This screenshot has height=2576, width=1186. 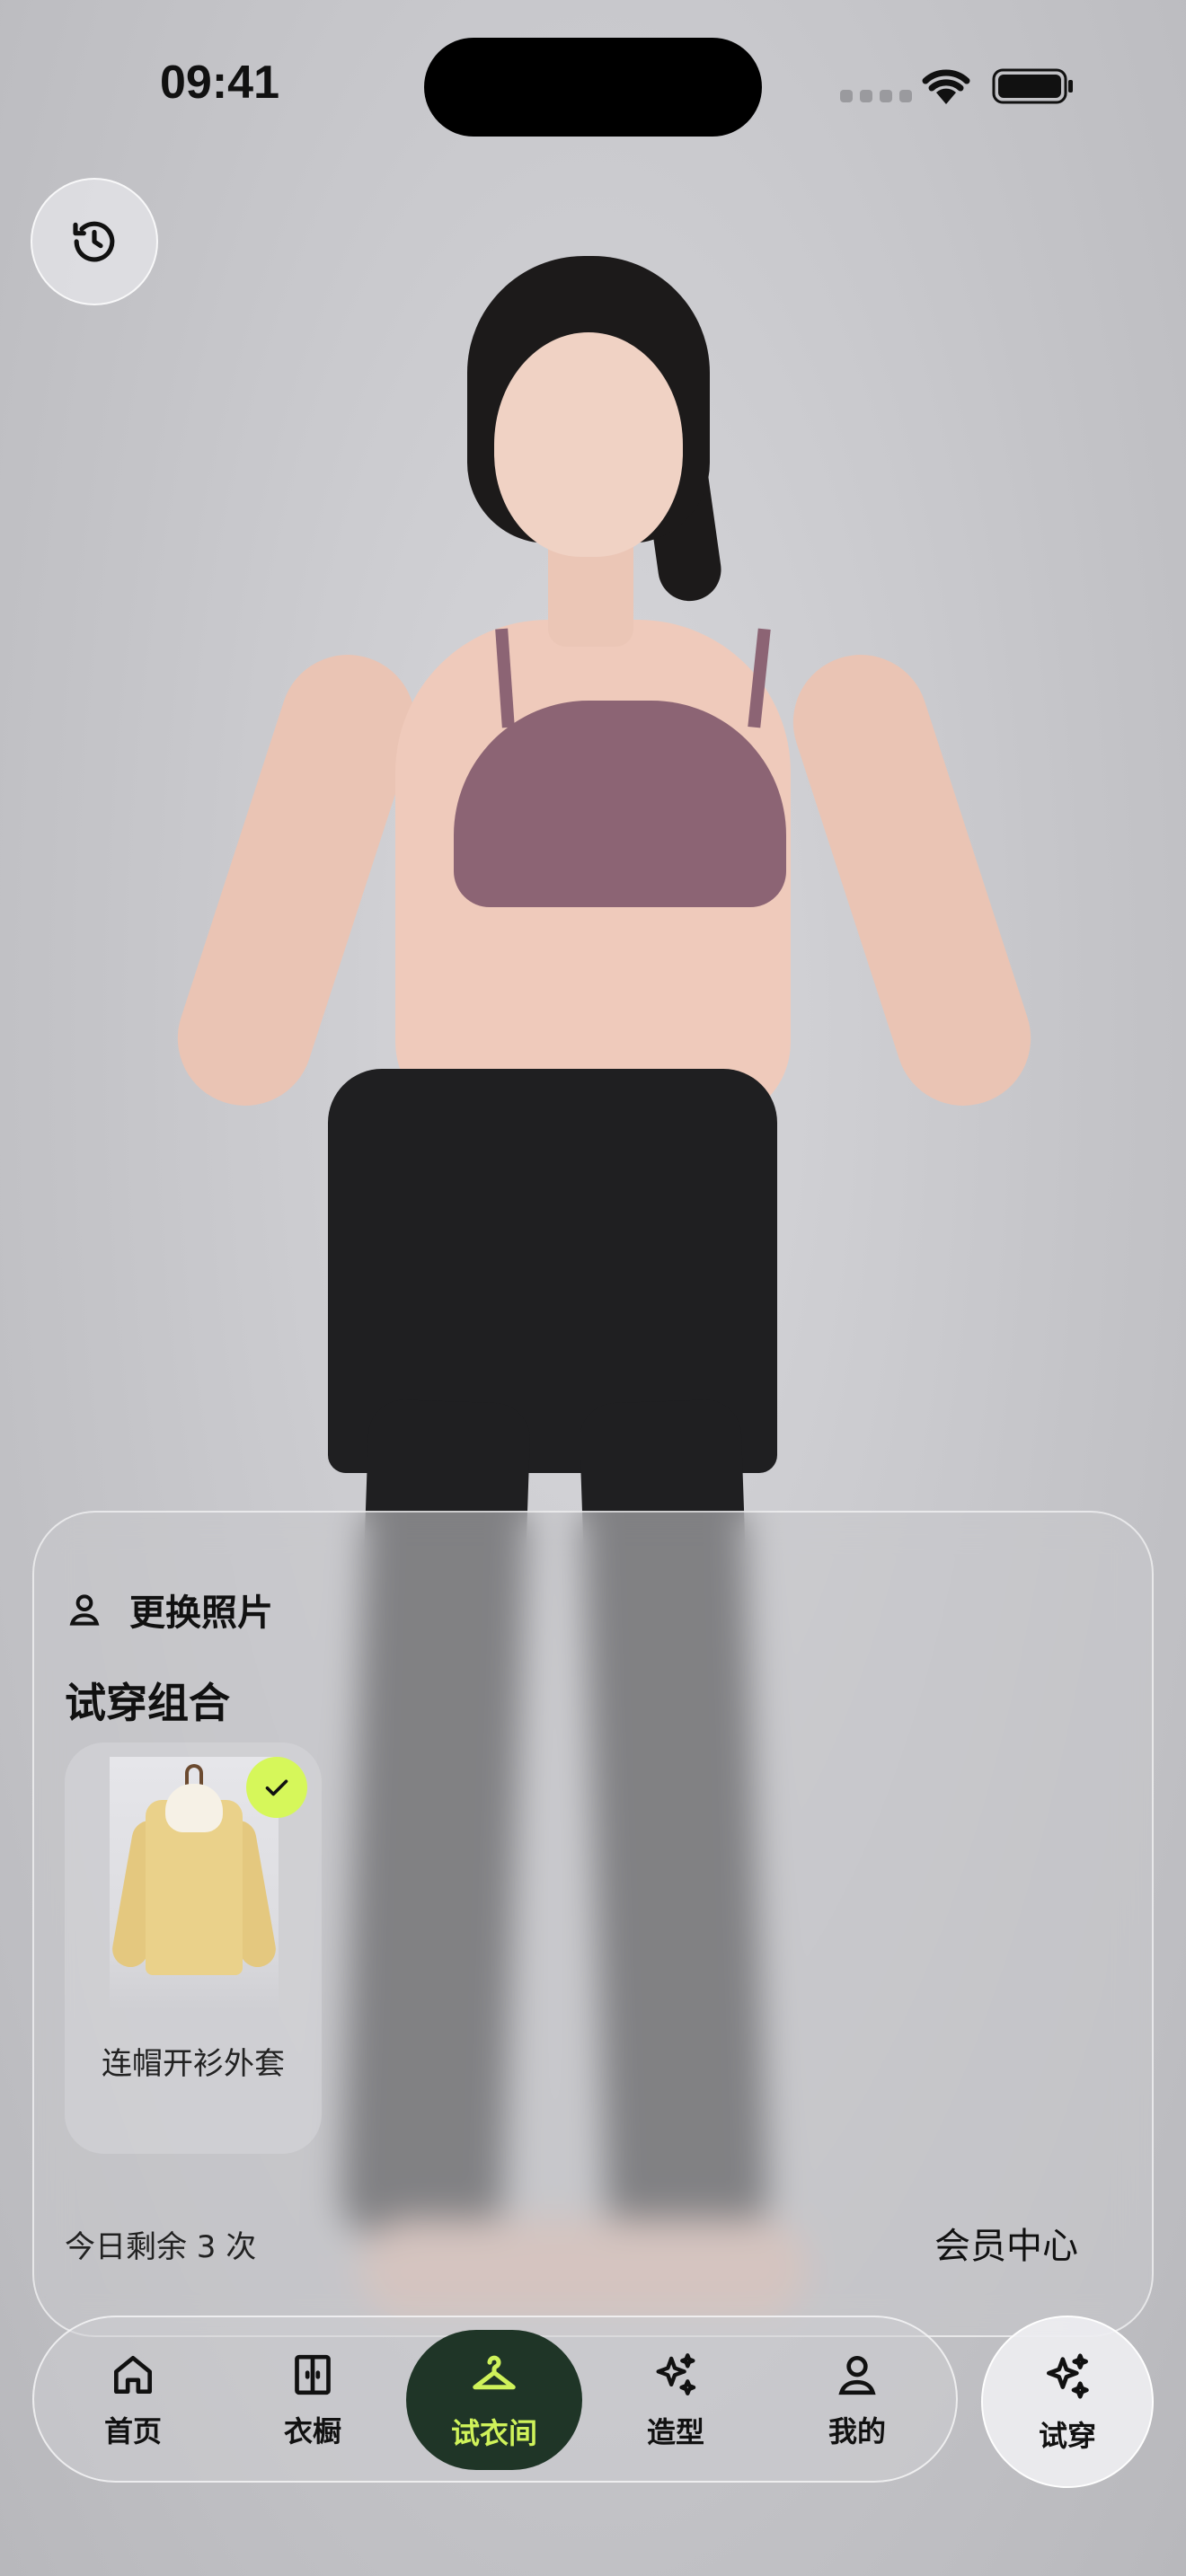 What do you see at coordinates (193, 2064) in the screenshot?
I see `outfit-item-name: 连帽开衫外套` at bounding box center [193, 2064].